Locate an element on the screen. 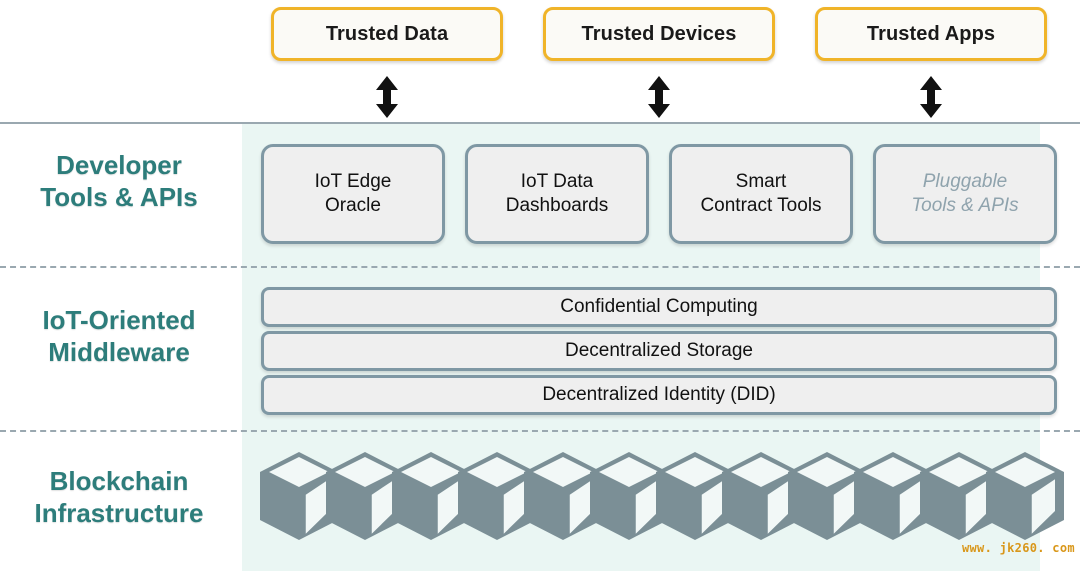  layer-label-line-2: Middleware is located at coordinates (119, 351).